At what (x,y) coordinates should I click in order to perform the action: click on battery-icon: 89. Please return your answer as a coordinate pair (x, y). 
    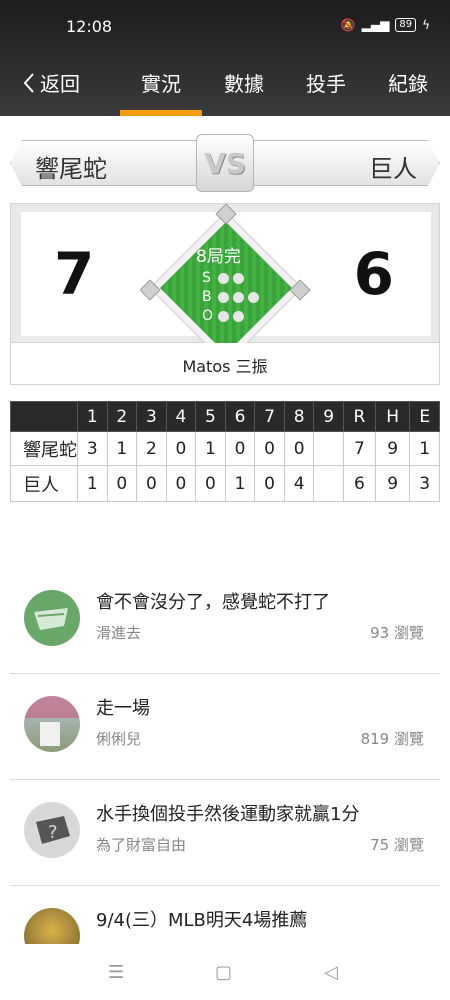
    Looking at the image, I should click on (406, 25).